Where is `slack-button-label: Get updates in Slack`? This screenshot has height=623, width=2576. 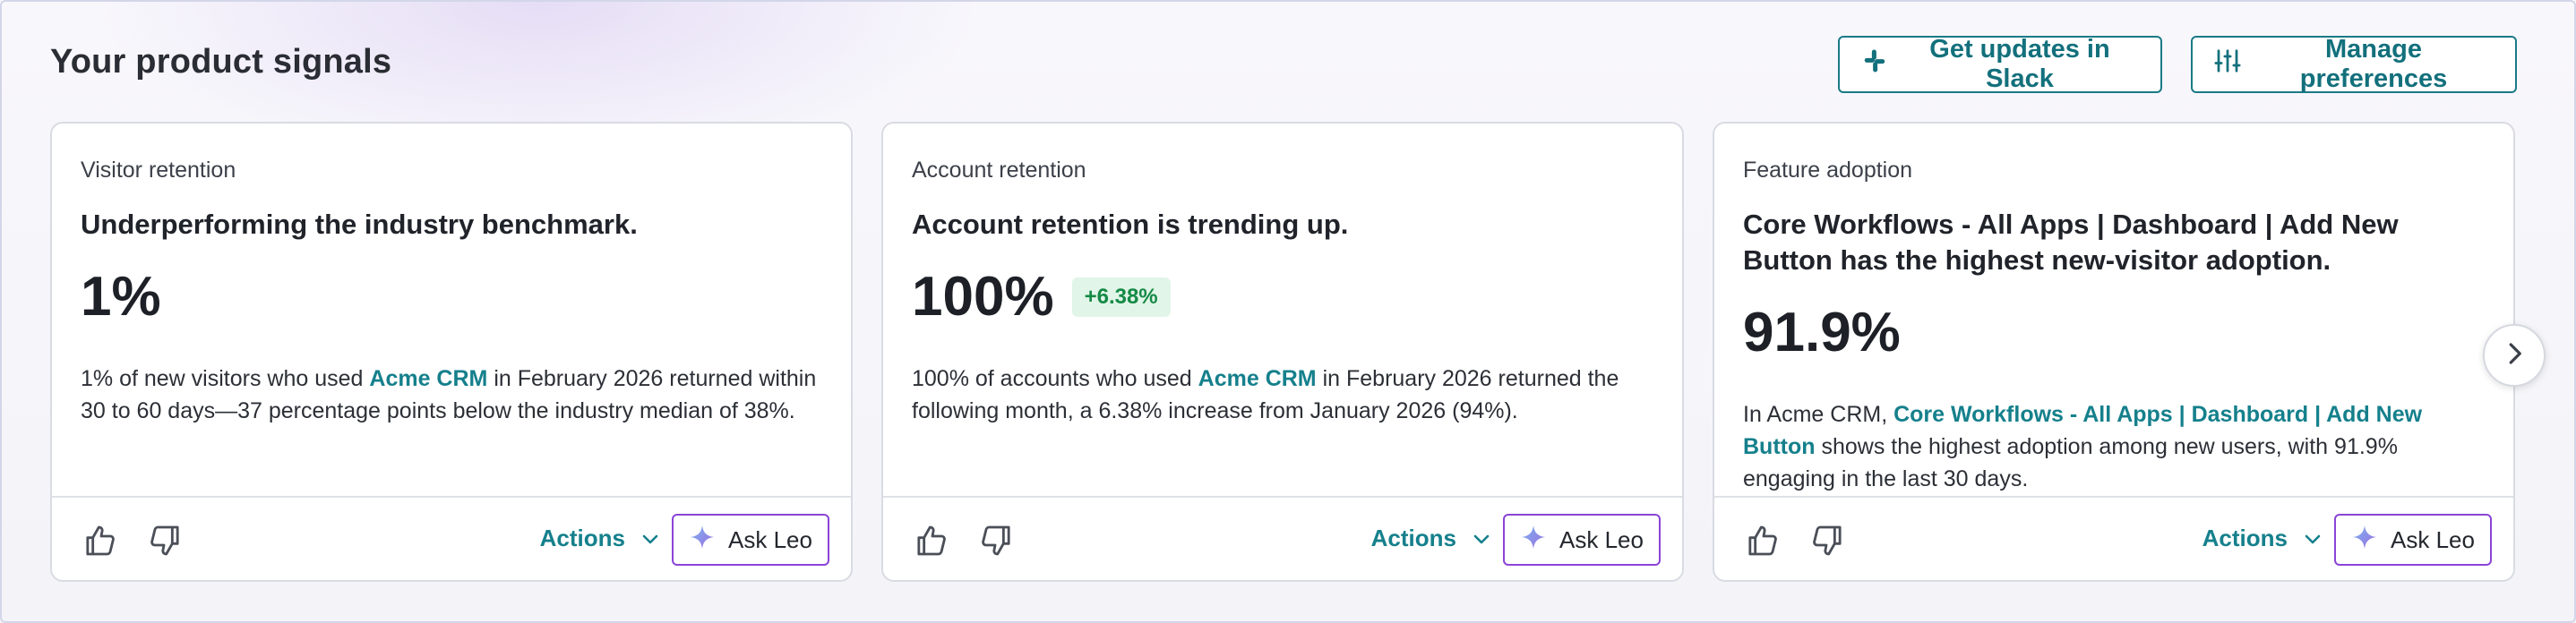
slack-button-label: Get updates in Slack is located at coordinates (2019, 64).